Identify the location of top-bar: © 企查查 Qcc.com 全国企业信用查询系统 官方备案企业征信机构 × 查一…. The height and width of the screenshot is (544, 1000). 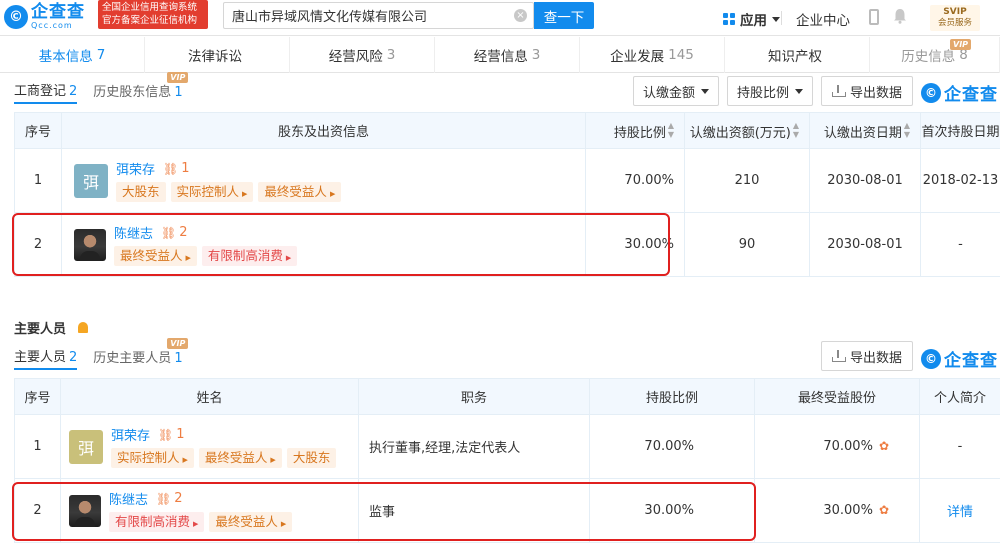
(500, 18).